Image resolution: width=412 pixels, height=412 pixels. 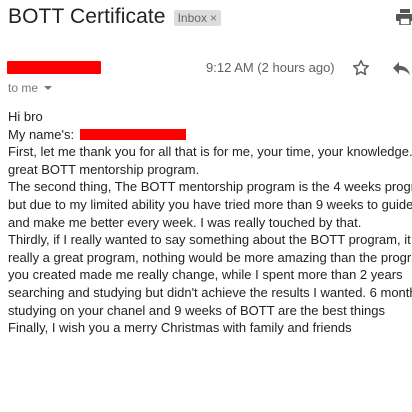 I want to click on sender-name-redaction, so click(x=54, y=67).